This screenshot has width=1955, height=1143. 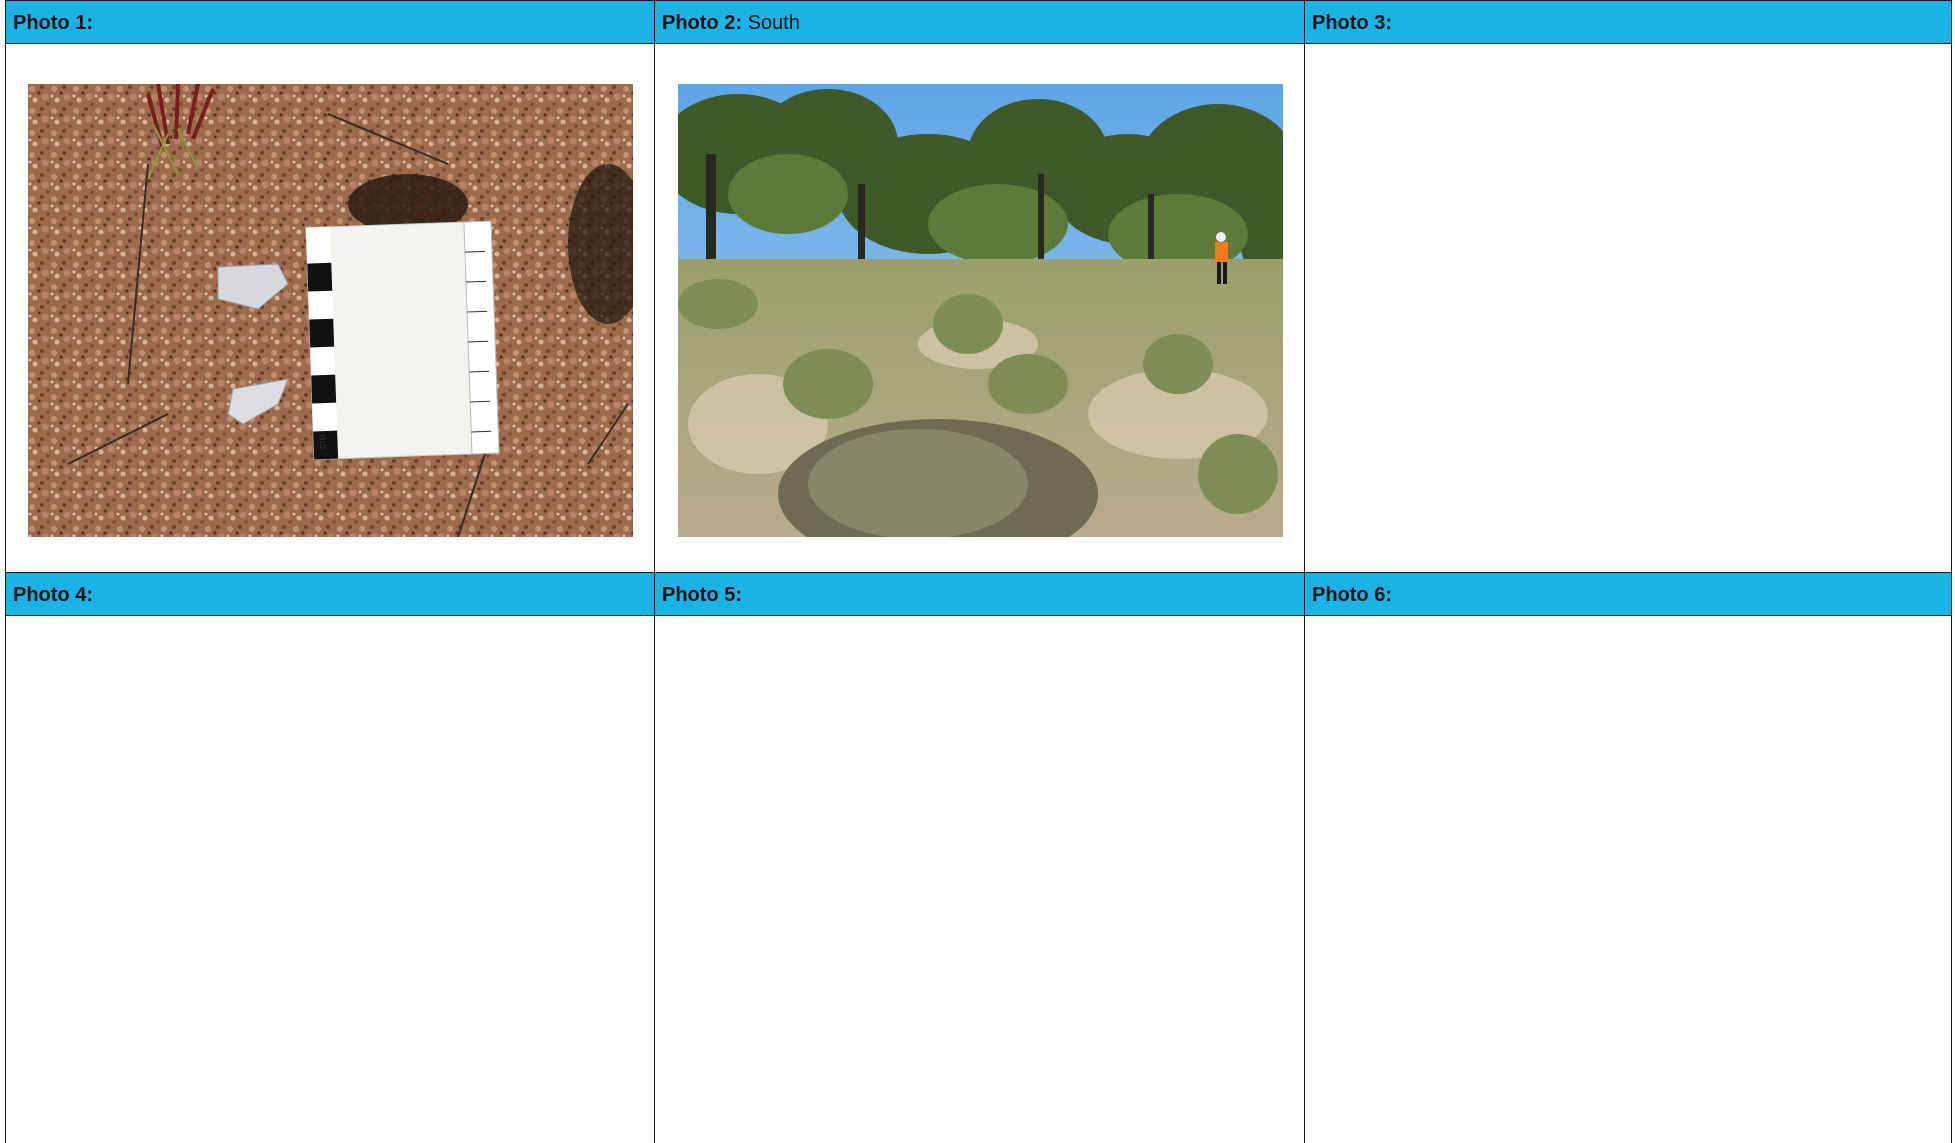 I want to click on photo-label-2: Photo 2:, so click(x=702, y=23).